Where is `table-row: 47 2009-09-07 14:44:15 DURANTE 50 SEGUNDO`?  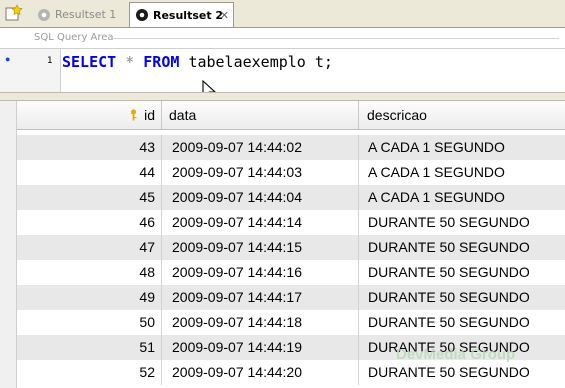
table-row: 47 2009-09-07 14:44:15 DURANTE 50 SEGUNDO is located at coordinates (291, 247).